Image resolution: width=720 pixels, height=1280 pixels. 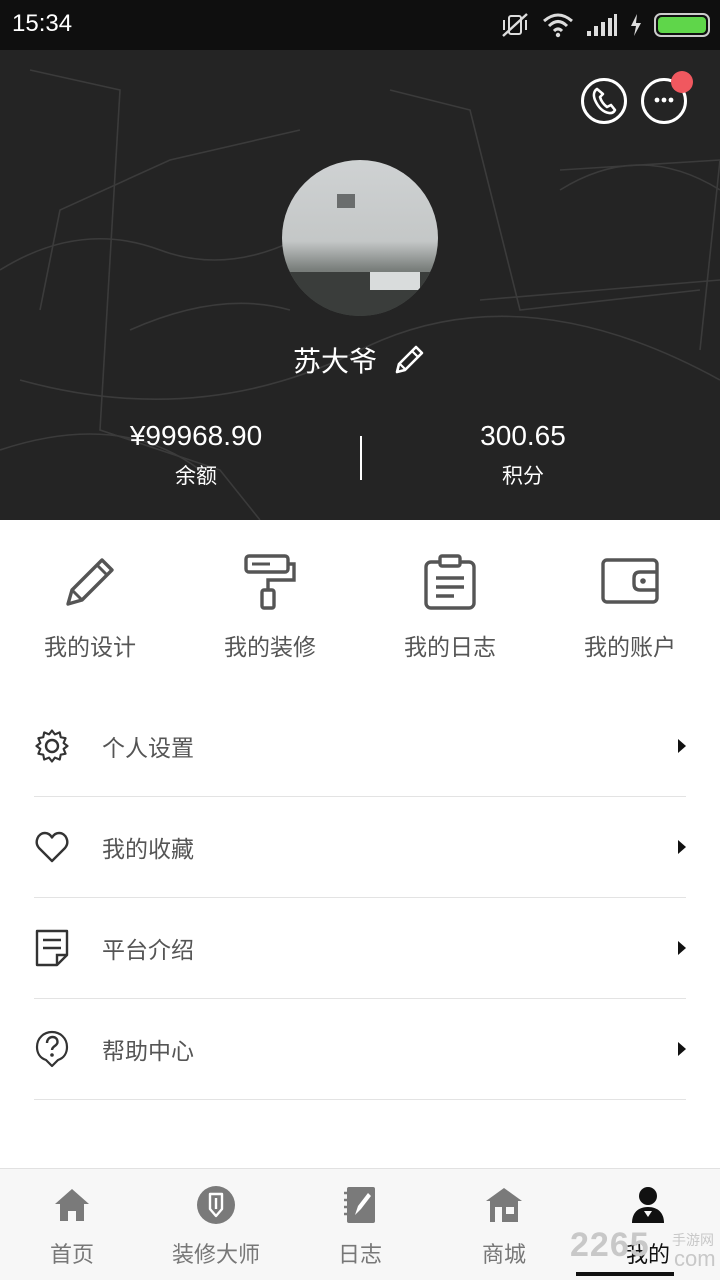 I want to click on points-stat: 300.65 积分, so click(x=523, y=455).